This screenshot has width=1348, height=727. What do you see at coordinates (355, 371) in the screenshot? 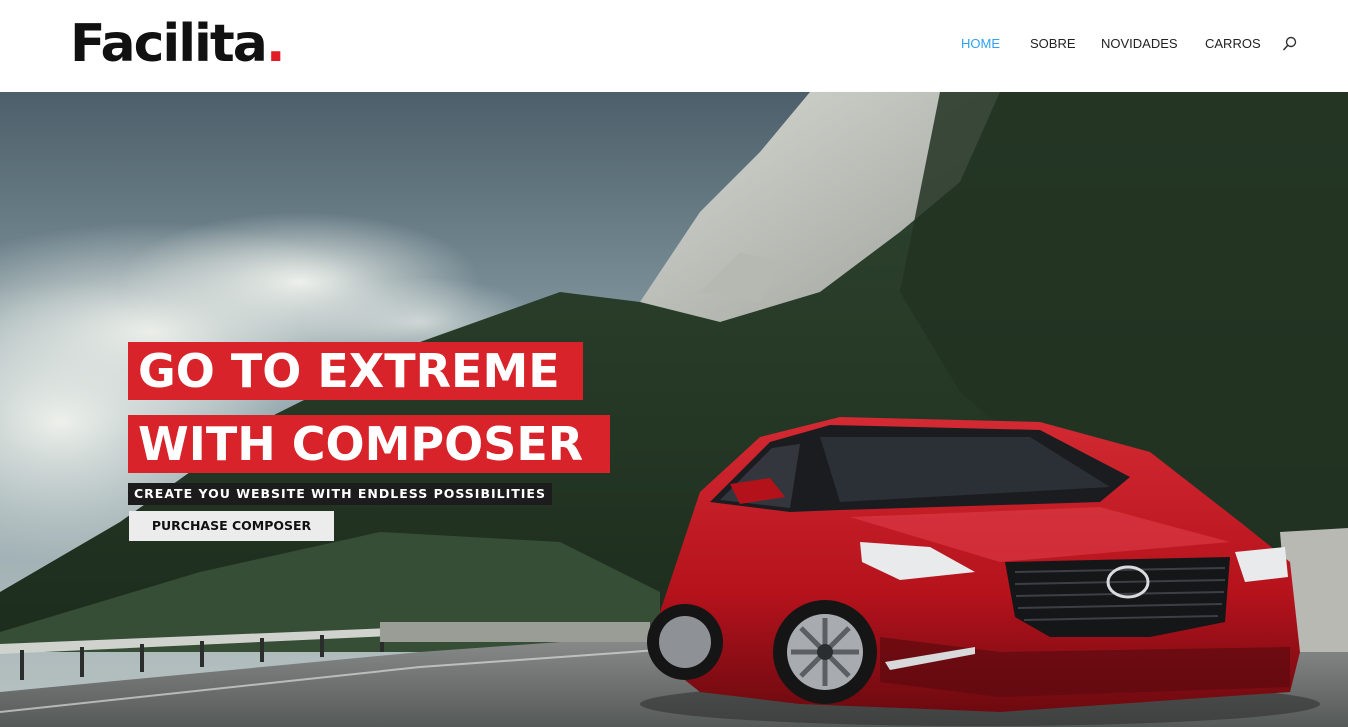
I see `hero-headline-line-1: GO TO EXTREME` at bounding box center [355, 371].